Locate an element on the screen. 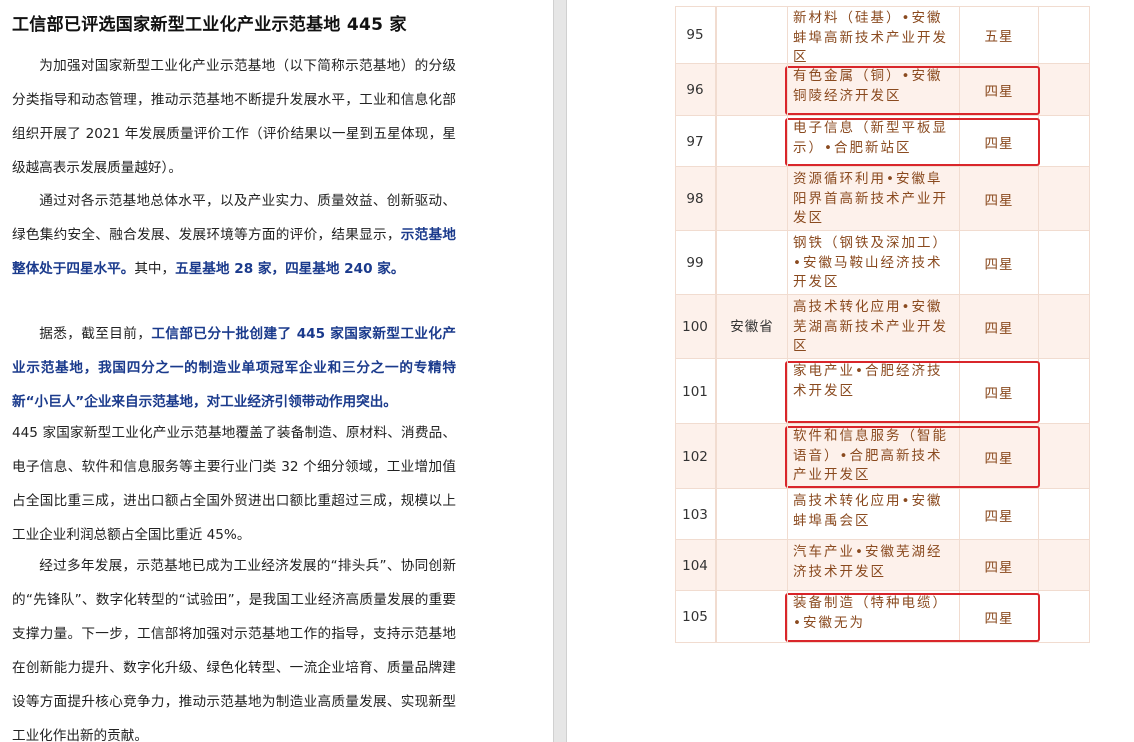 Image resolution: width=1134 pixels, height=742 pixels. base-name: 新材料（硅基）•安徽蚌埠高新技术产业开发区 is located at coordinates (874, 35).